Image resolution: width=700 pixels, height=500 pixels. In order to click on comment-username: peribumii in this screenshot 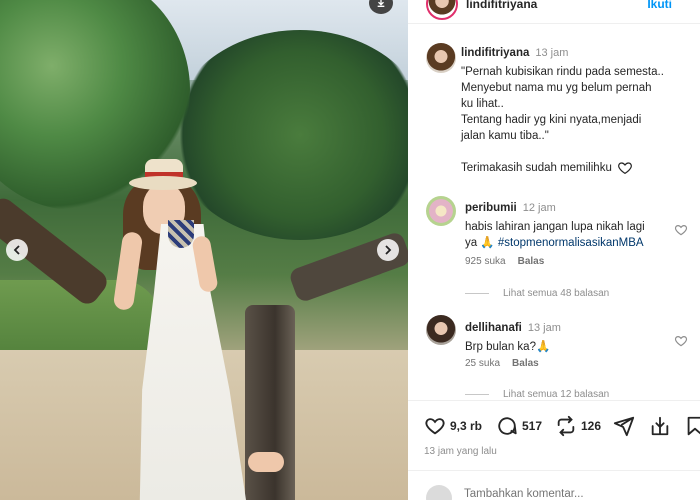, I will do `click(491, 208)`.